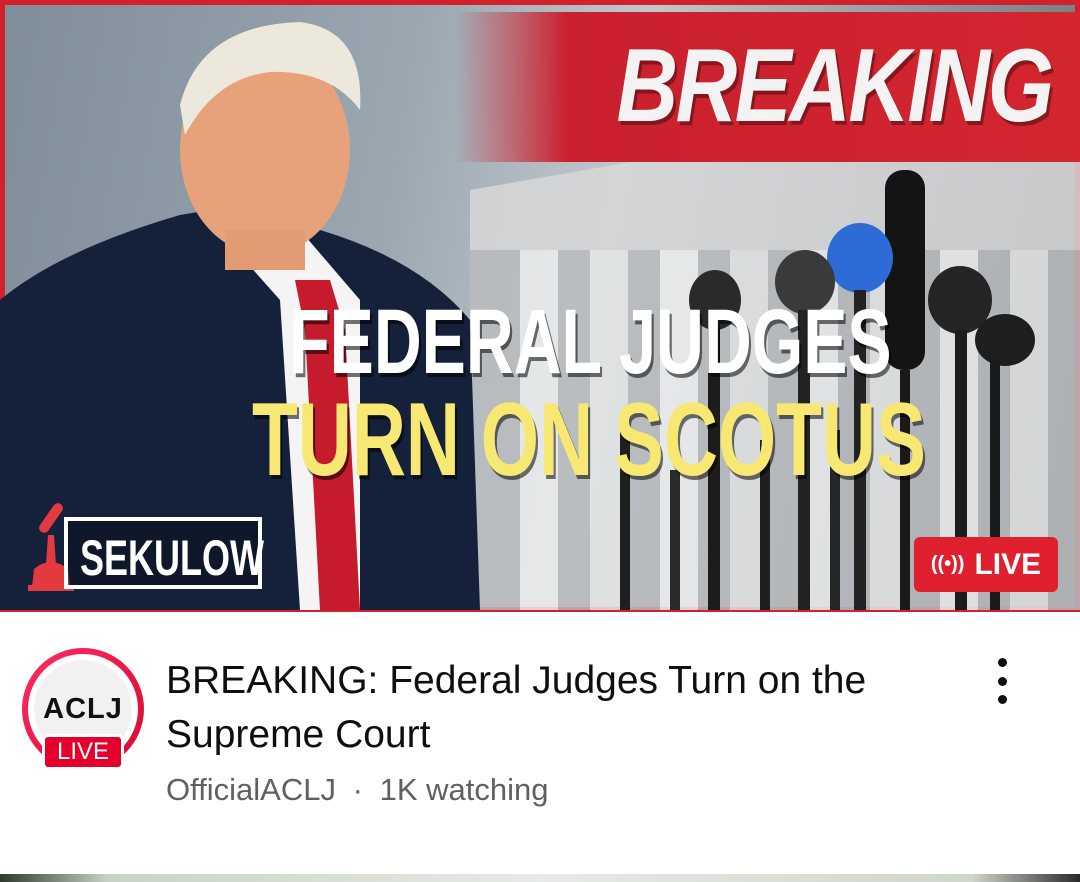 The height and width of the screenshot is (882, 1080). I want to click on avatar-live-badge: LIVE, so click(83, 752).